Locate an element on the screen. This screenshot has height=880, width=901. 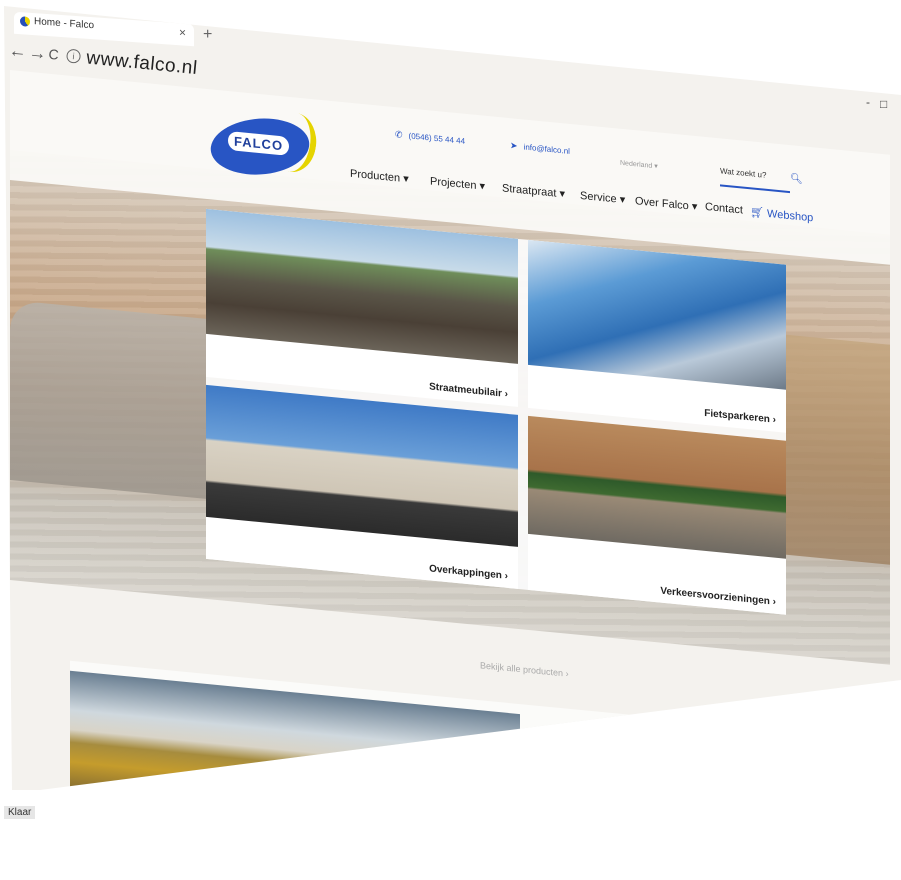
nav-label: Contact is located at coordinates (724, 208).